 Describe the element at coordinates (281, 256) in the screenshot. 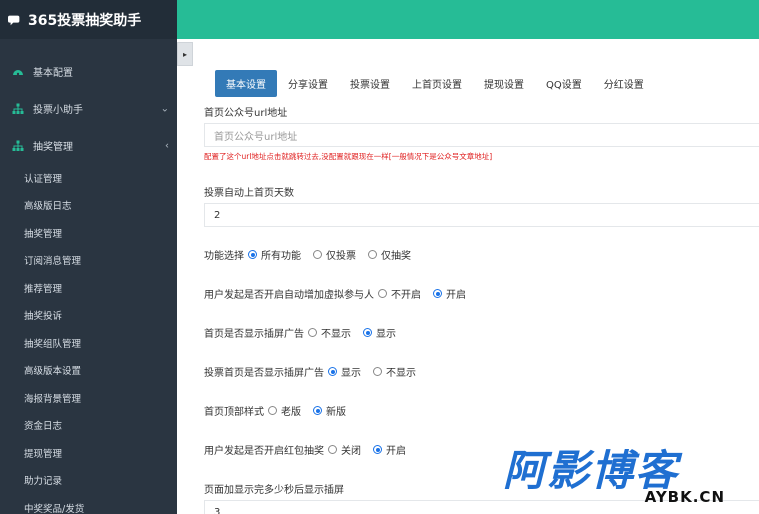

I see `function-all-label: 所有功能` at that location.